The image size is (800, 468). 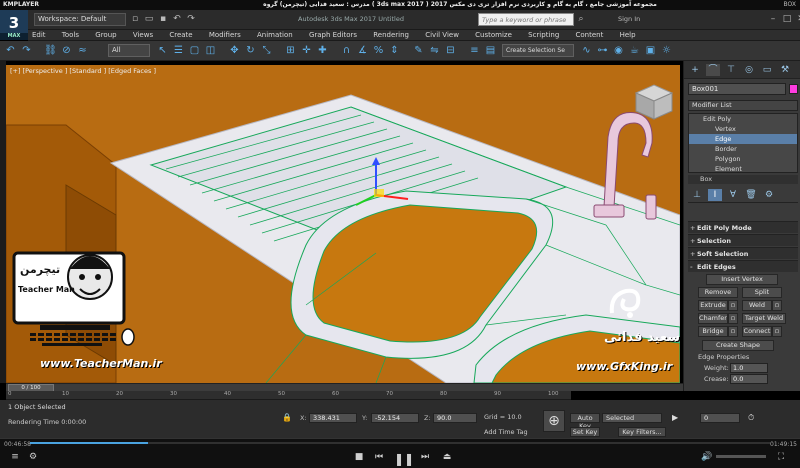 I want to click on menu-modifiers: Modifiers, so click(x=225, y=35).